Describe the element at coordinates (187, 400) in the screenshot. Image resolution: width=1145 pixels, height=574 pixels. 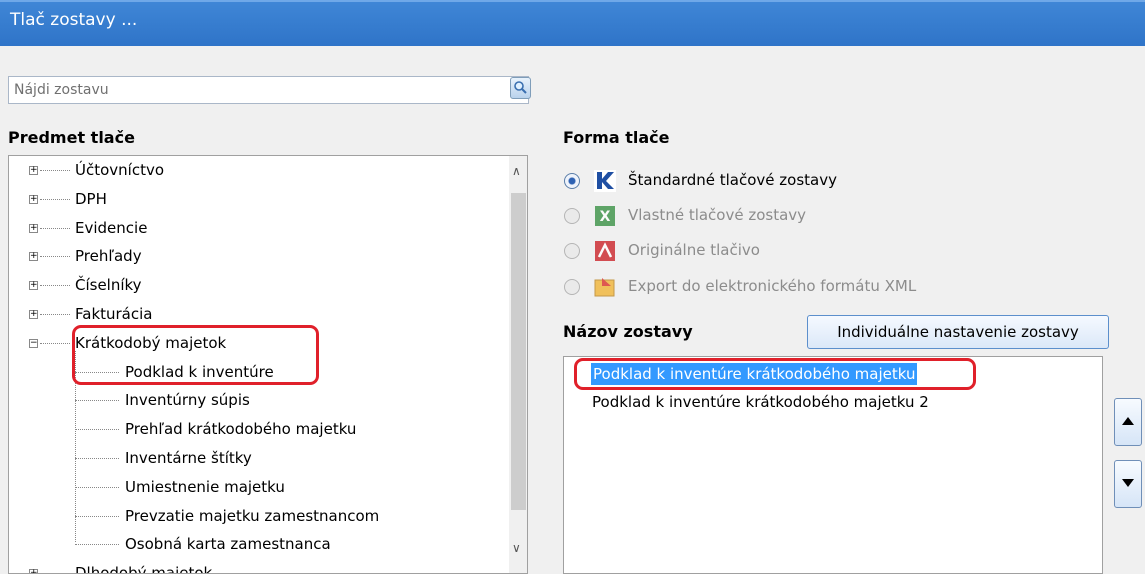
I see `tree-subitem: Inventúrny súpis` at that location.